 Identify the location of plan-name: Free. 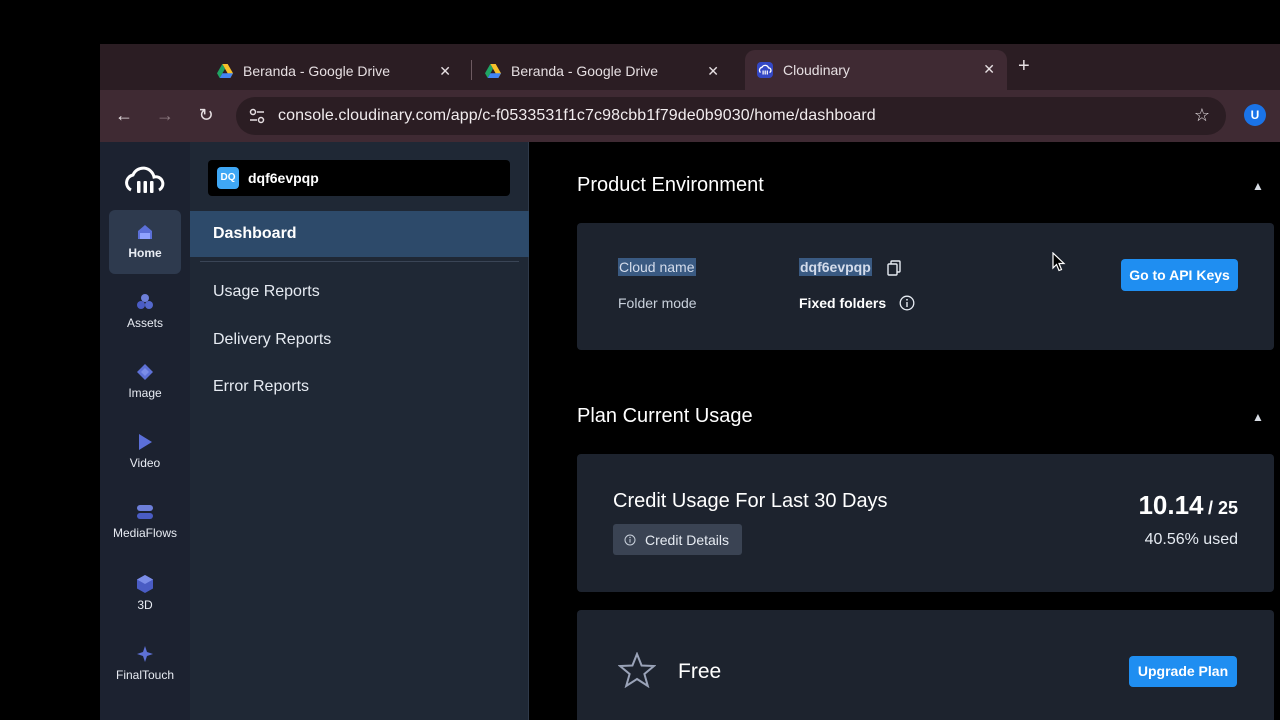
(700, 671).